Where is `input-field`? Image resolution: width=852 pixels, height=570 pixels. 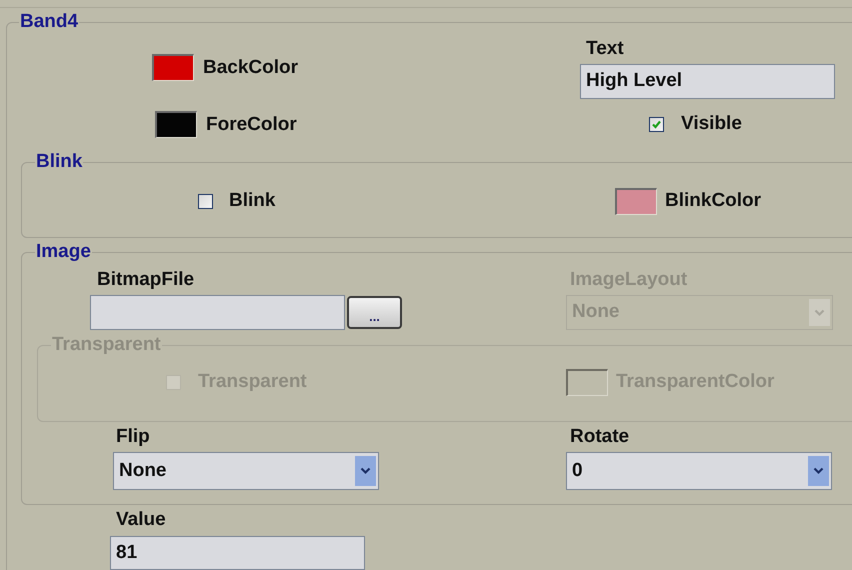
input-field is located at coordinates (217, 312).